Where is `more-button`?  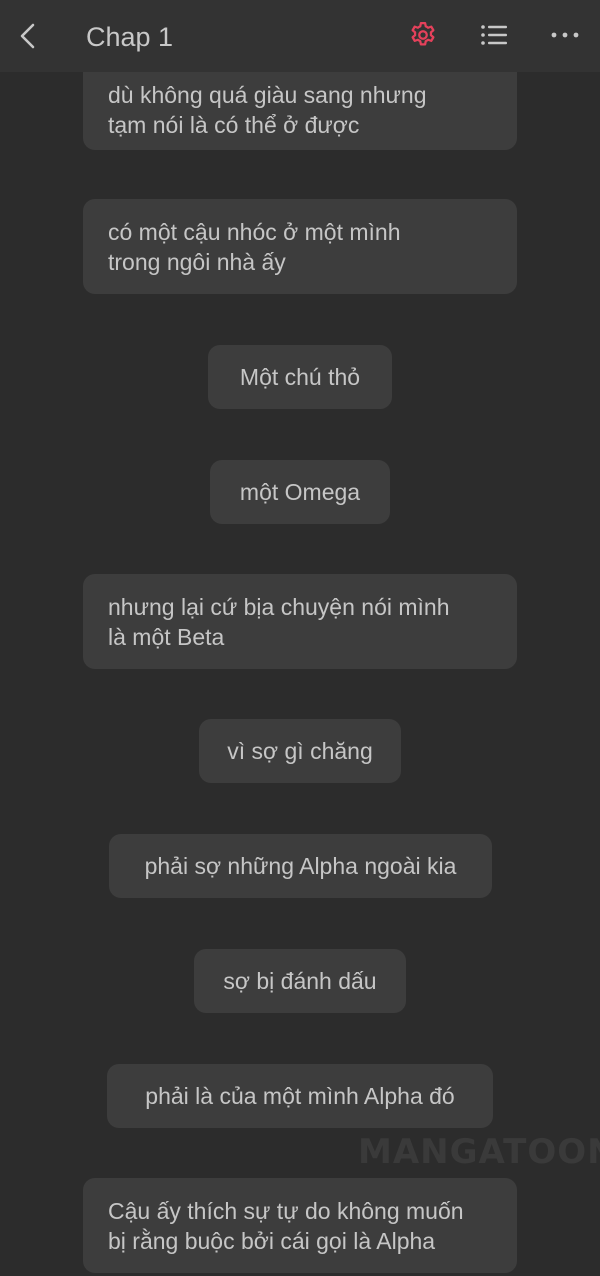 more-button is located at coordinates (565, 35).